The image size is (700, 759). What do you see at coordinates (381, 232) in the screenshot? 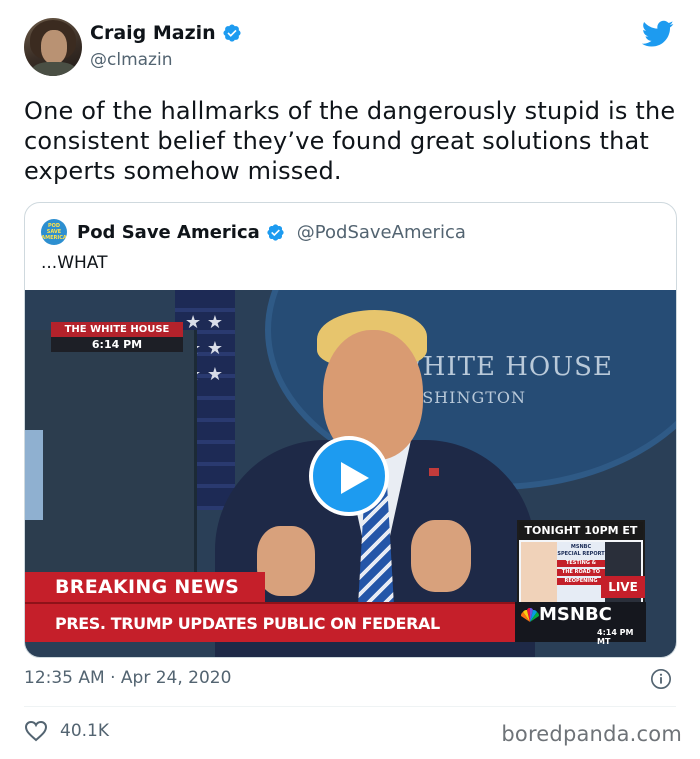
I see `quoted-handle: @PodSaveAmerica` at bounding box center [381, 232].